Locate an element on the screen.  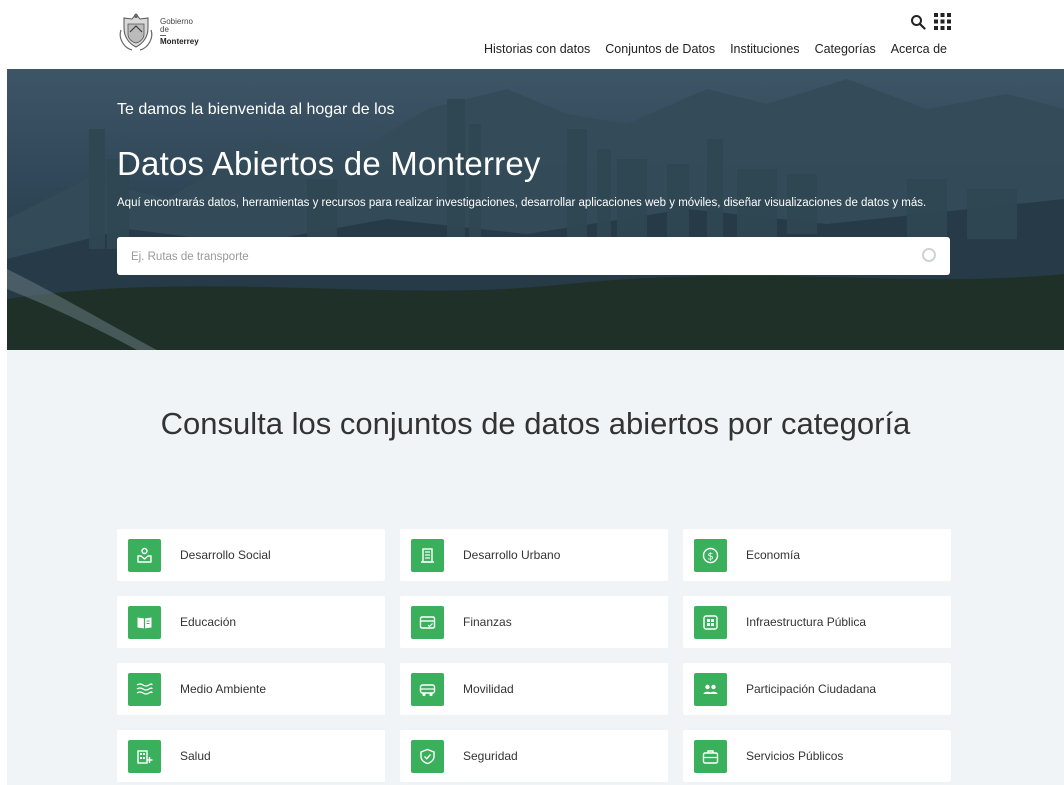
shield-icon is located at coordinates (427, 756).